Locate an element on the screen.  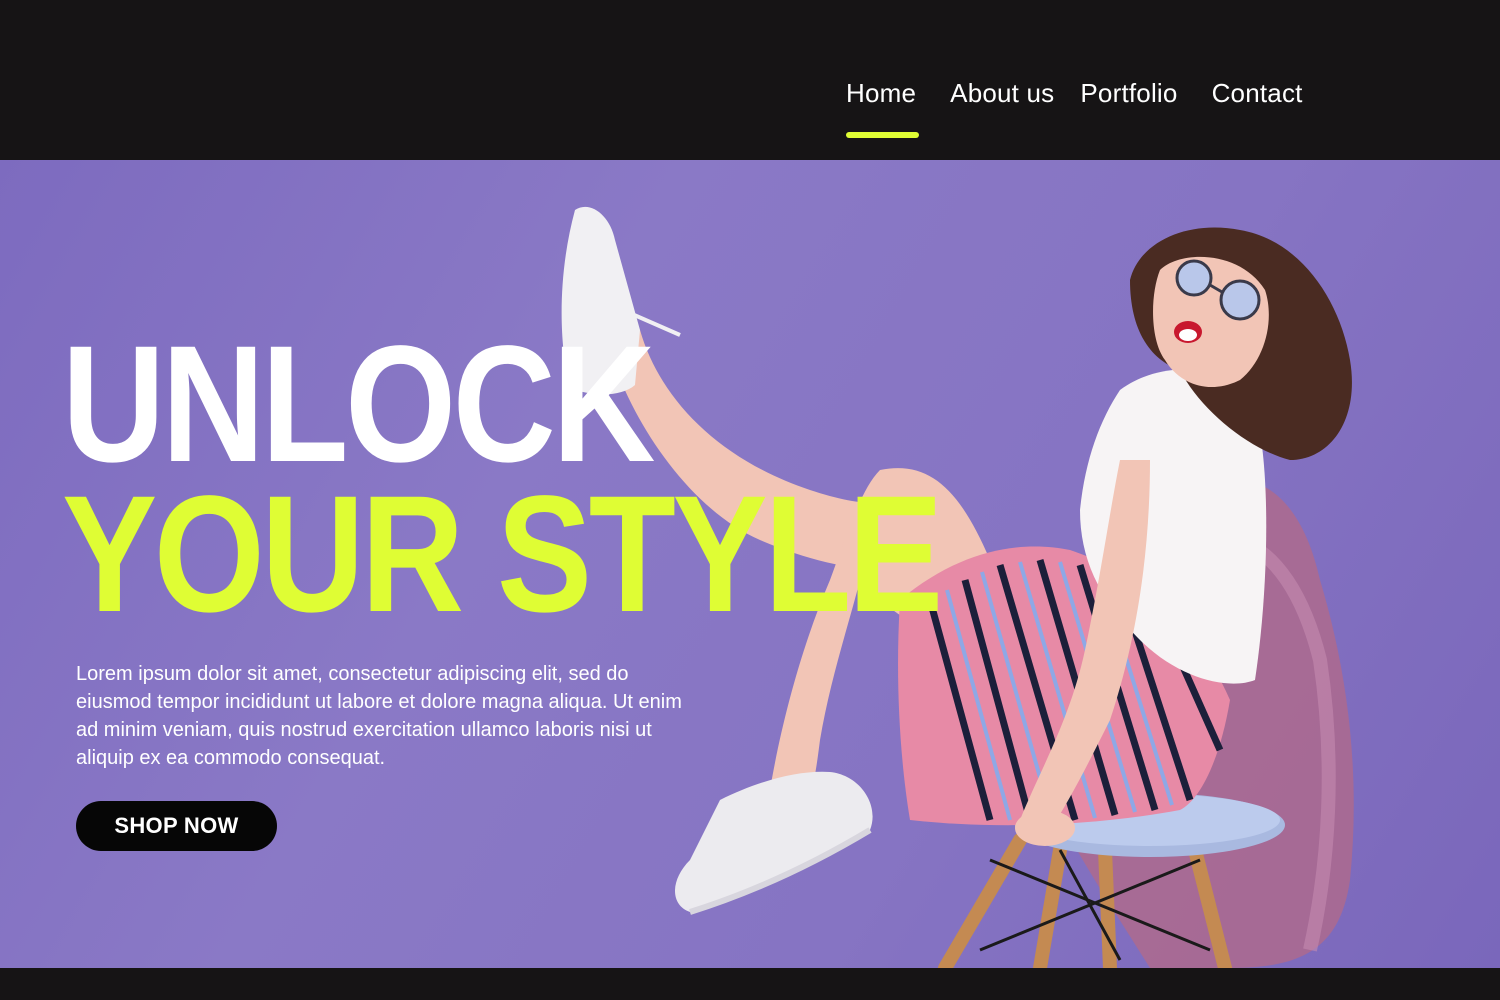
nav-item-label: Home is located at coordinates (881, 93).